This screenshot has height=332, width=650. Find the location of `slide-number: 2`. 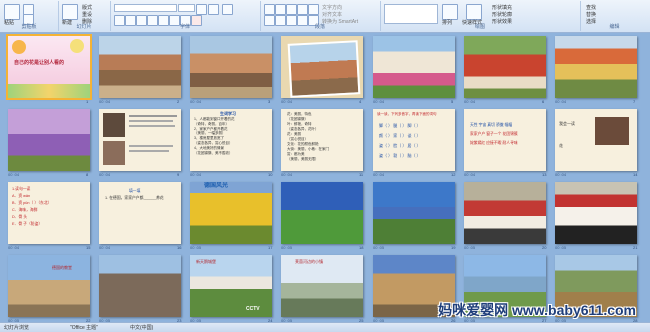

slide-number: 2 is located at coordinates (178, 101).